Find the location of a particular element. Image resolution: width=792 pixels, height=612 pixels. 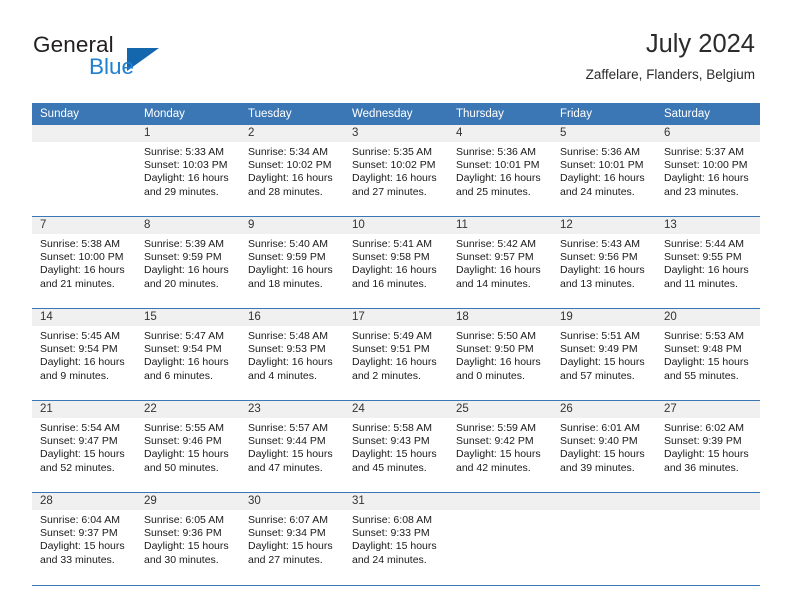

day-number: 22 is located at coordinates (188, 409).